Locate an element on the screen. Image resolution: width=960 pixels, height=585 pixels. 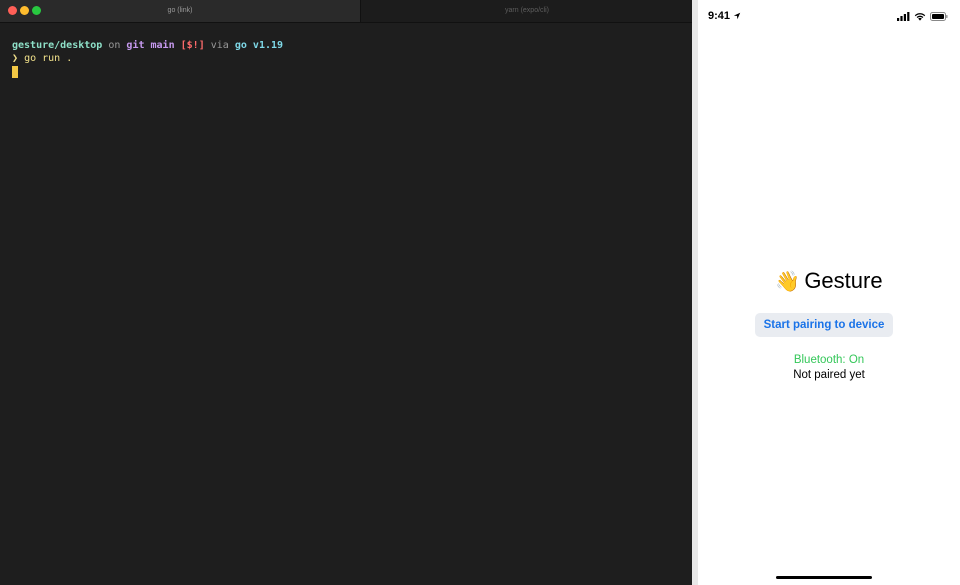
command-line: ❯ go run . is located at coordinates (42, 58).